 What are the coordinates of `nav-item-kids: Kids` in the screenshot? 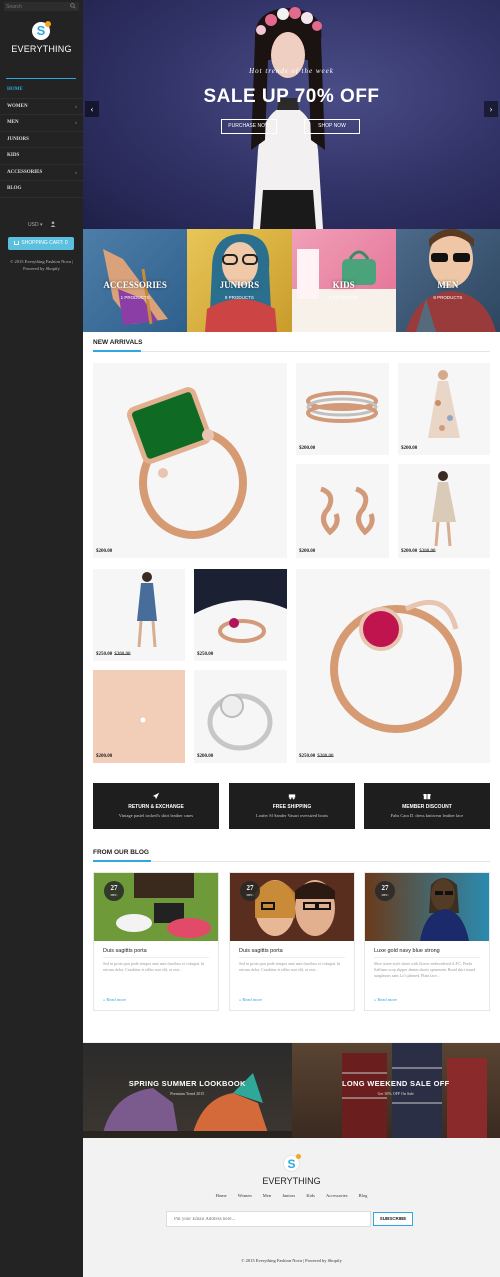 It's located at (41, 156).